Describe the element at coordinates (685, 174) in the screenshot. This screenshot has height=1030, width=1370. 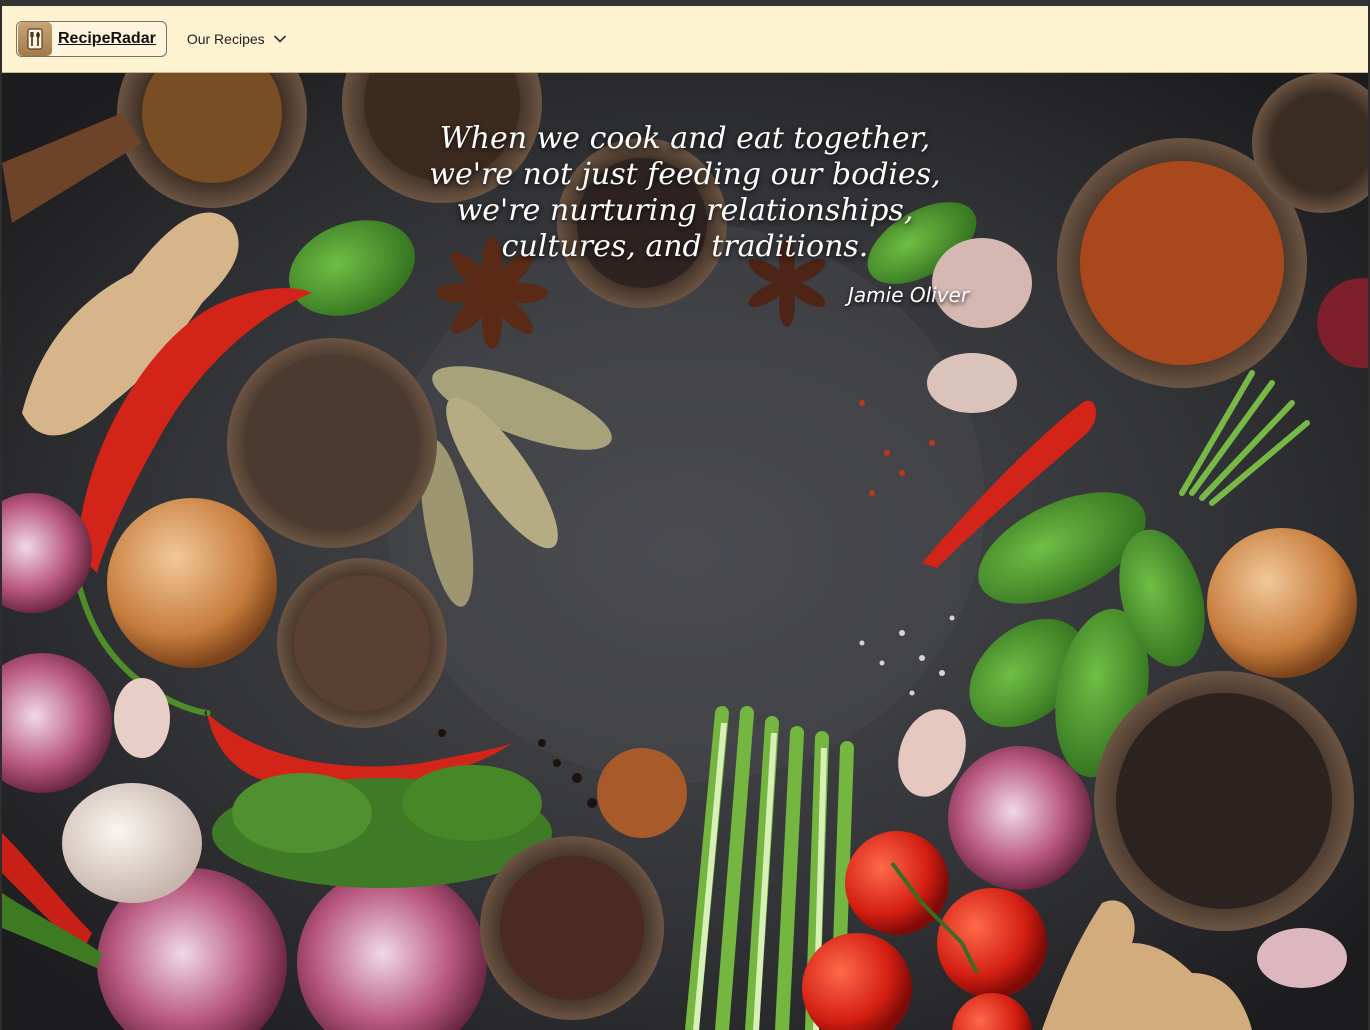
I see `quote-line: we're not just feeding our bodies,` at that location.